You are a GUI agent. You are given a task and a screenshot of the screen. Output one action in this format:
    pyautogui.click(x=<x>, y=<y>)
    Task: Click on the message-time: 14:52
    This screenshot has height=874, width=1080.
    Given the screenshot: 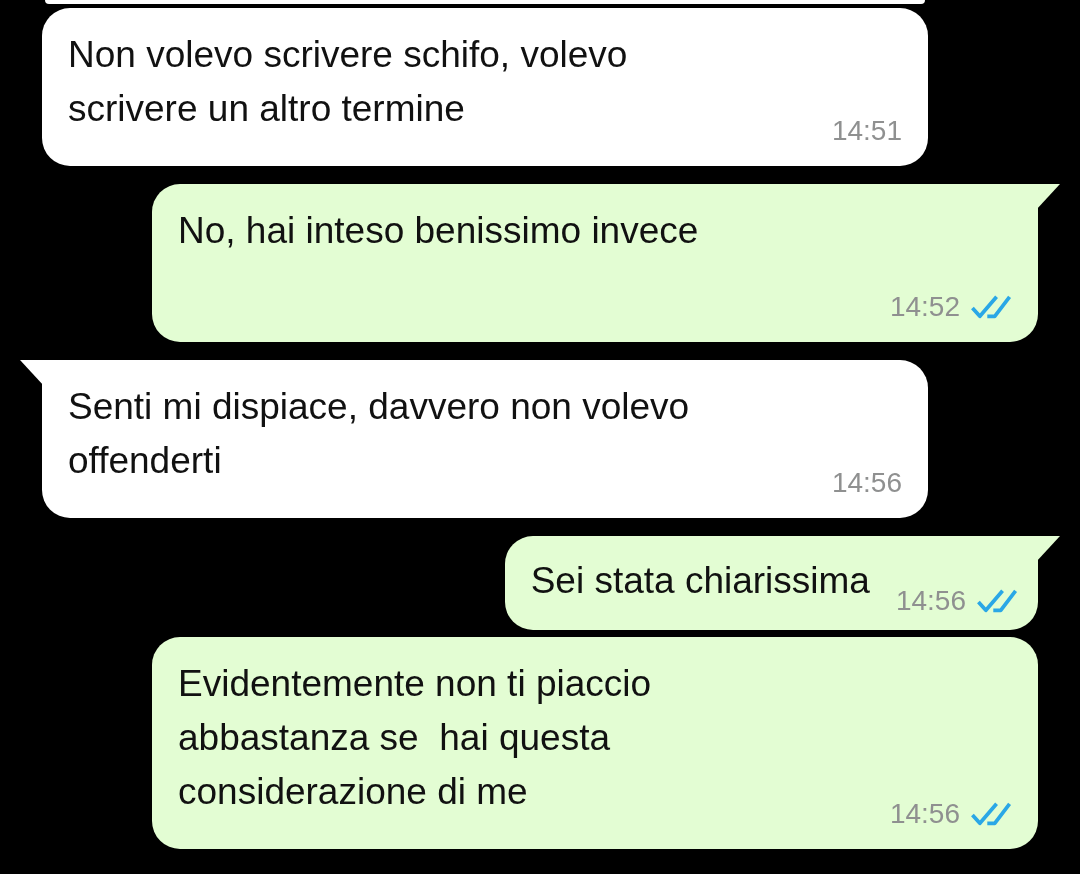 What is the action you would take?
    pyautogui.click(x=924, y=307)
    